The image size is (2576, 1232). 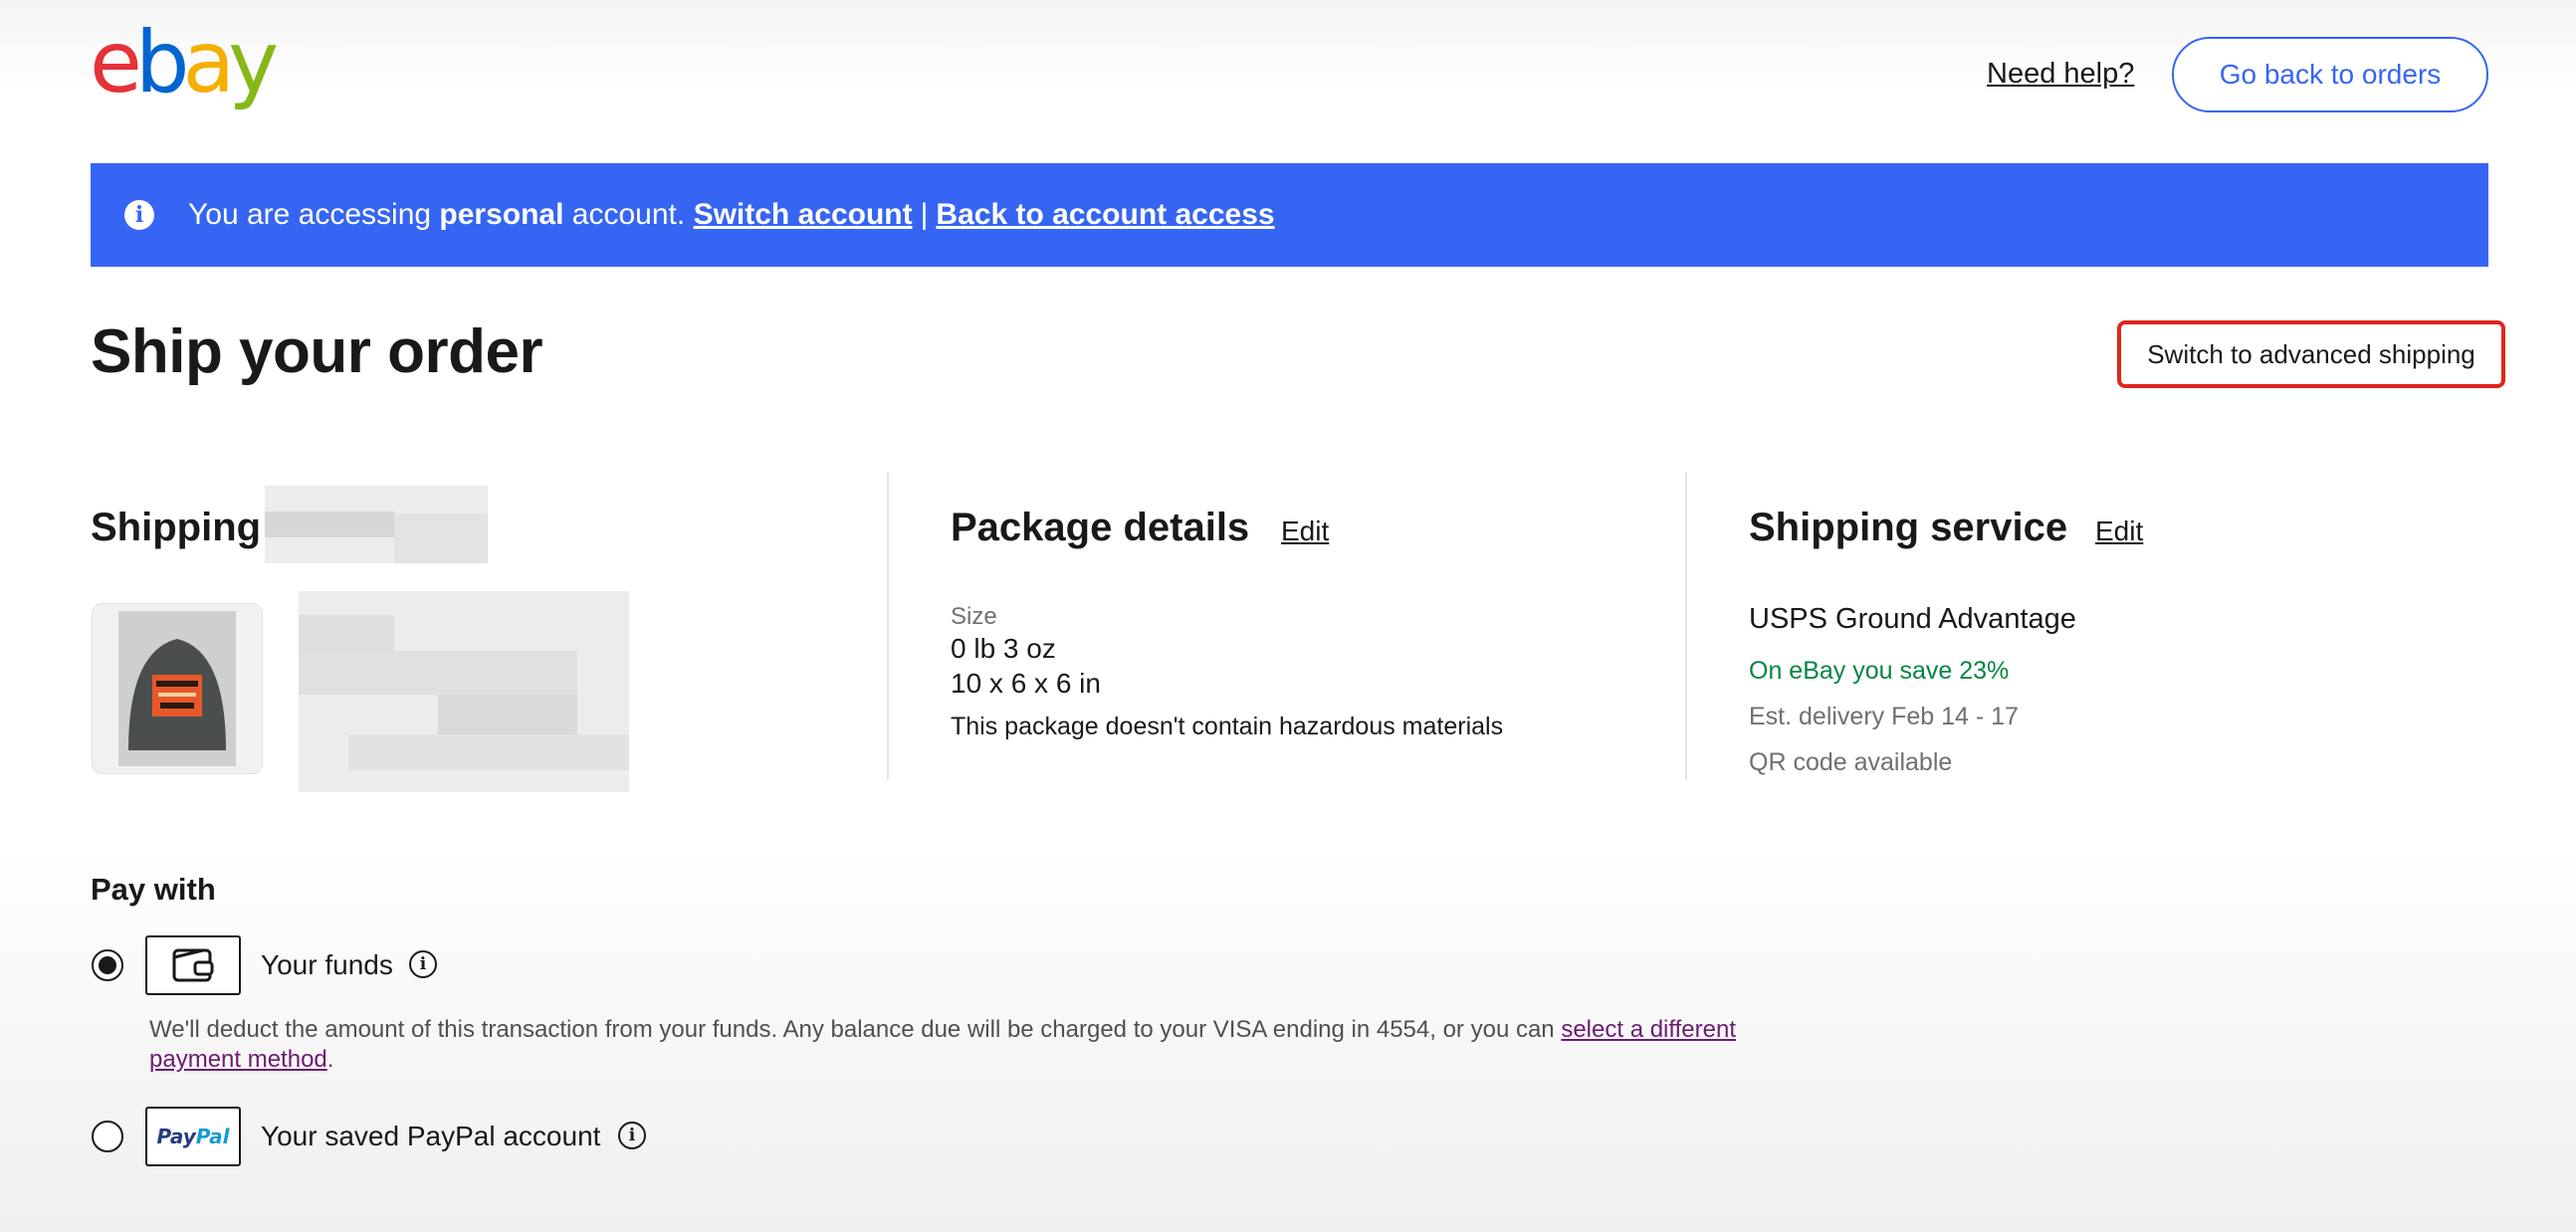 What do you see at coordinates (974, 616) in the screenshot?
I see `package-size-label: Size` at bounding box center [974, 616].